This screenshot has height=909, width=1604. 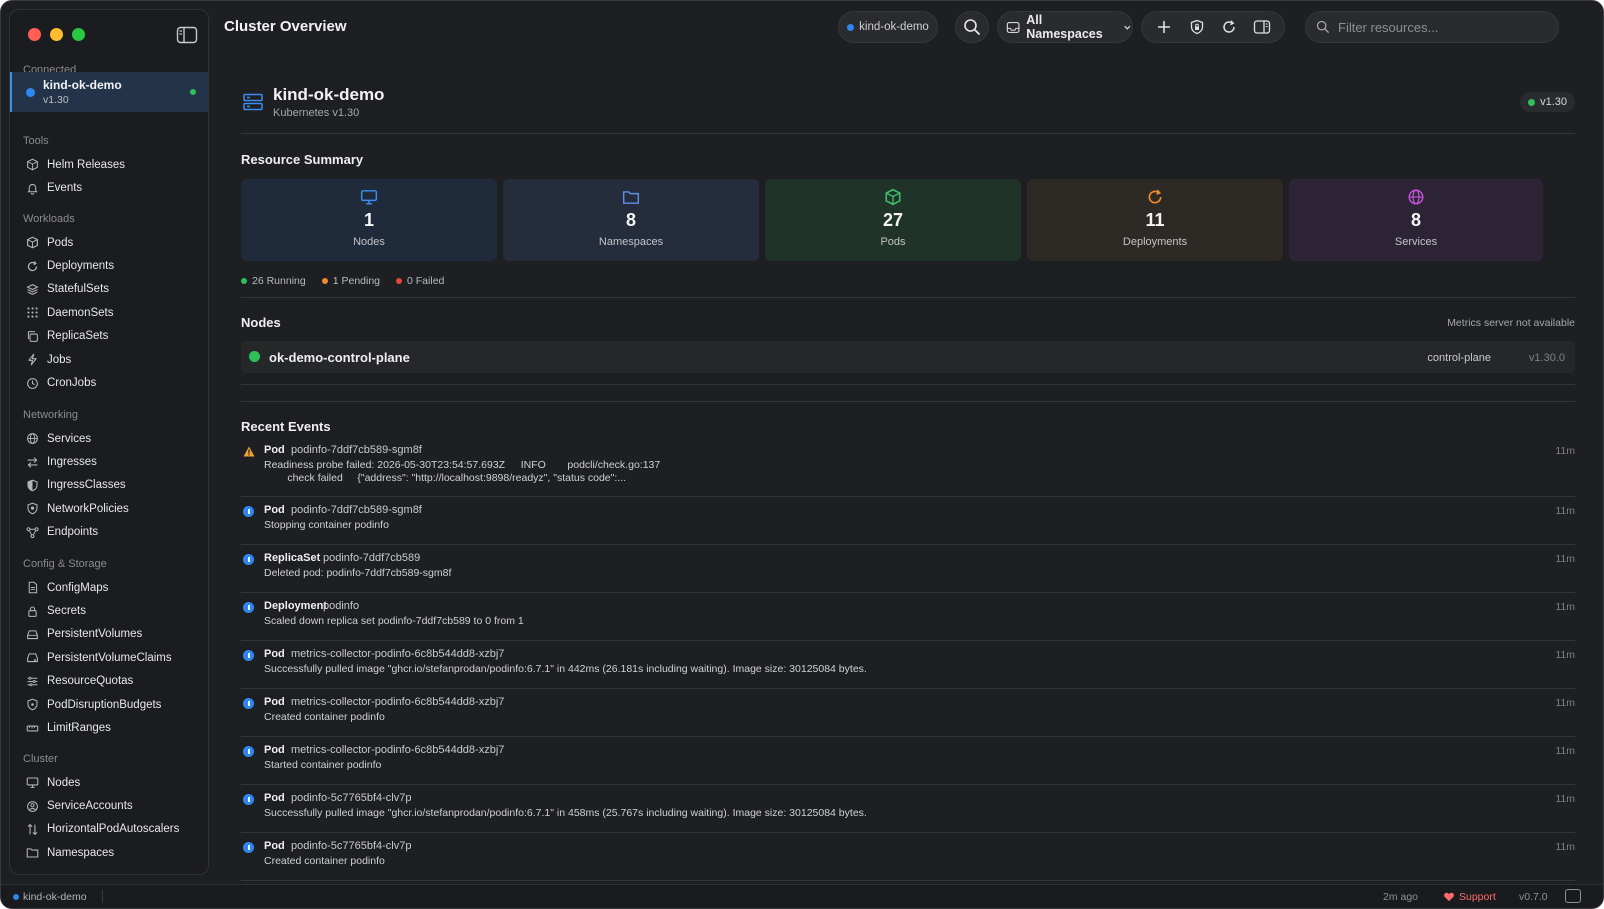 I want to click on sidebar-item-networkpolicies: NetworkPolicies, so click(x=109, y=508).